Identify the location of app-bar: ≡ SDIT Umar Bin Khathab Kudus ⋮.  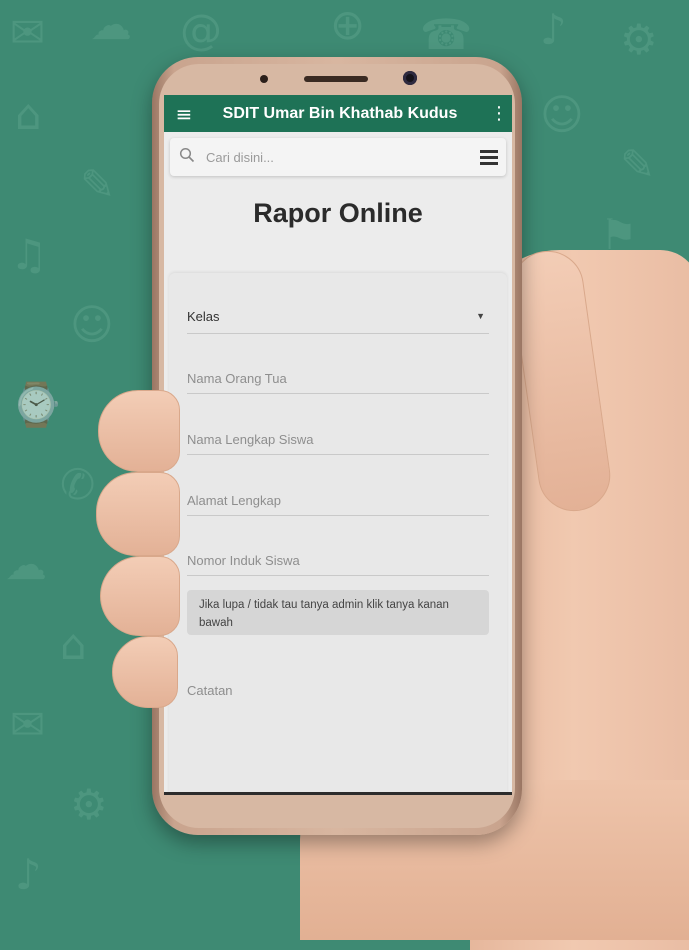
(338, 113).